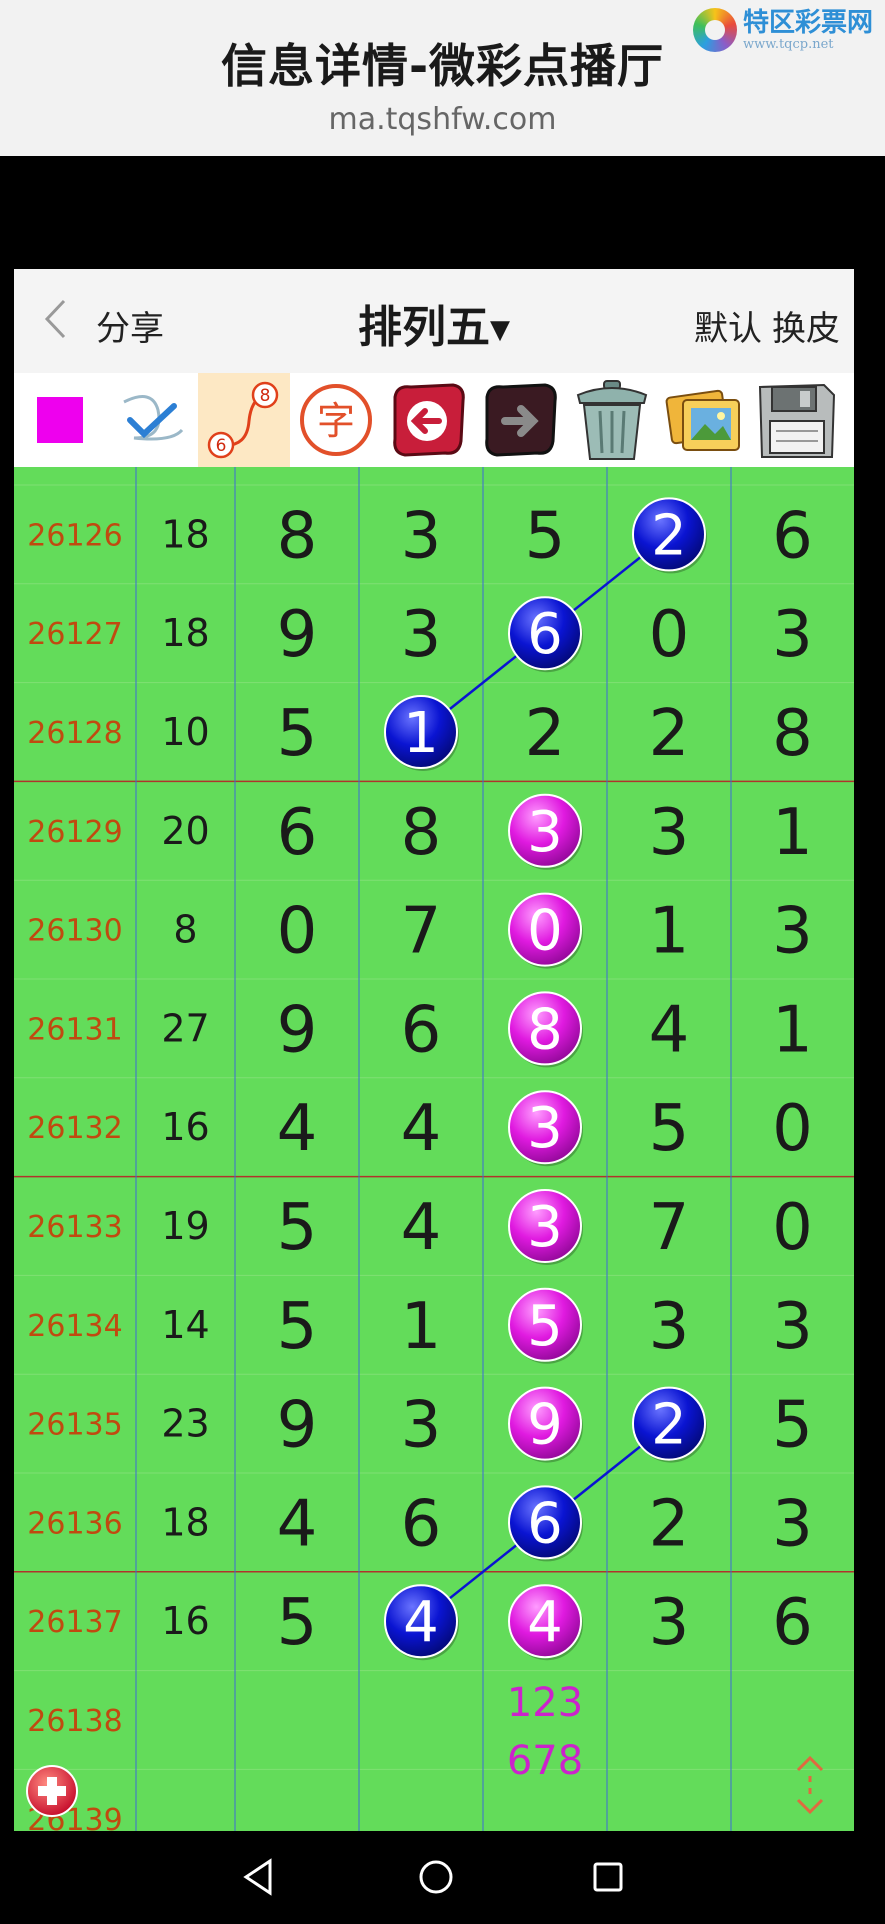 The image size is (885, 1924). I want to click on skin-button: 换皮, so click(806, 329).